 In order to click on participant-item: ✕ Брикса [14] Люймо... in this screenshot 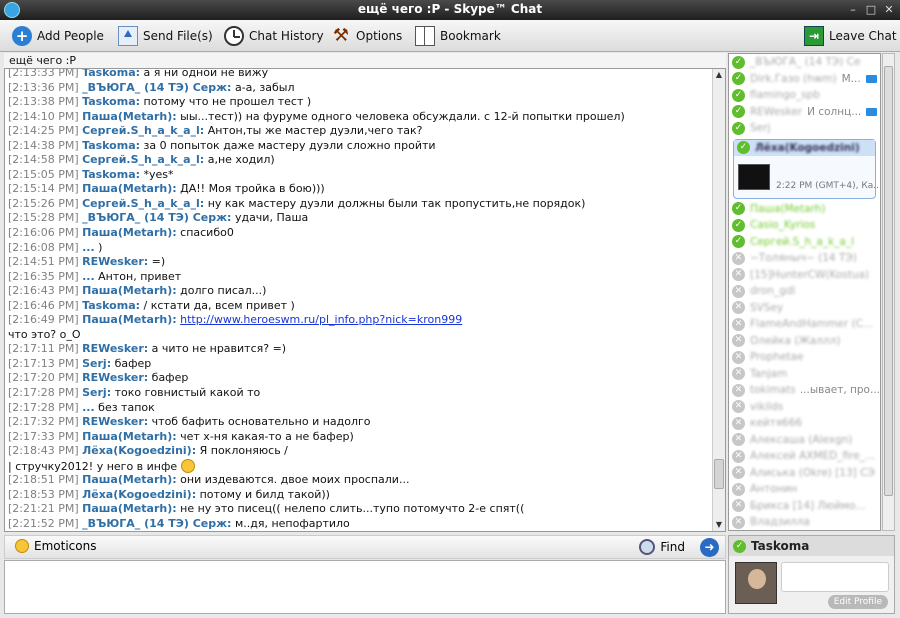, I will do `click(804, 506)`.